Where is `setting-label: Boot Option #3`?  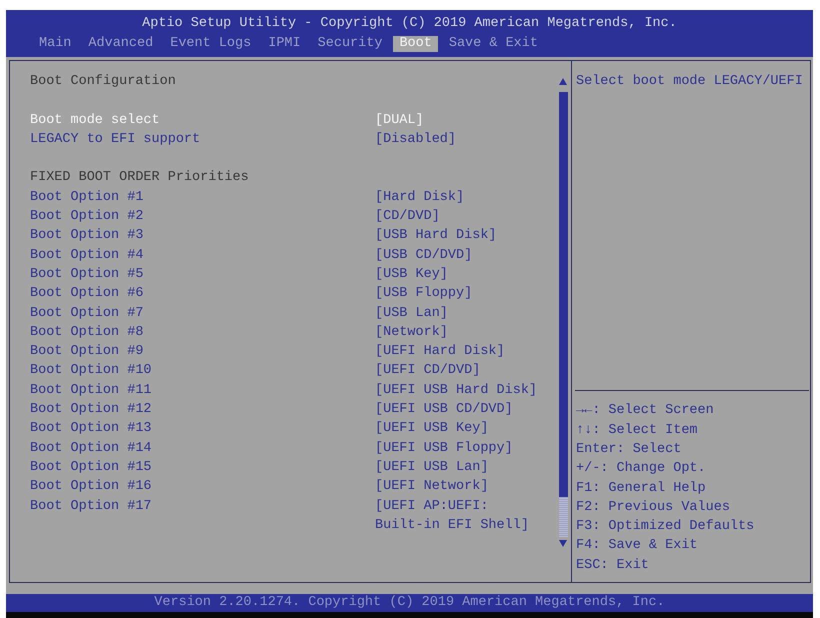
setting-label: Boot Option #3 is located at coordinates (87, 236).